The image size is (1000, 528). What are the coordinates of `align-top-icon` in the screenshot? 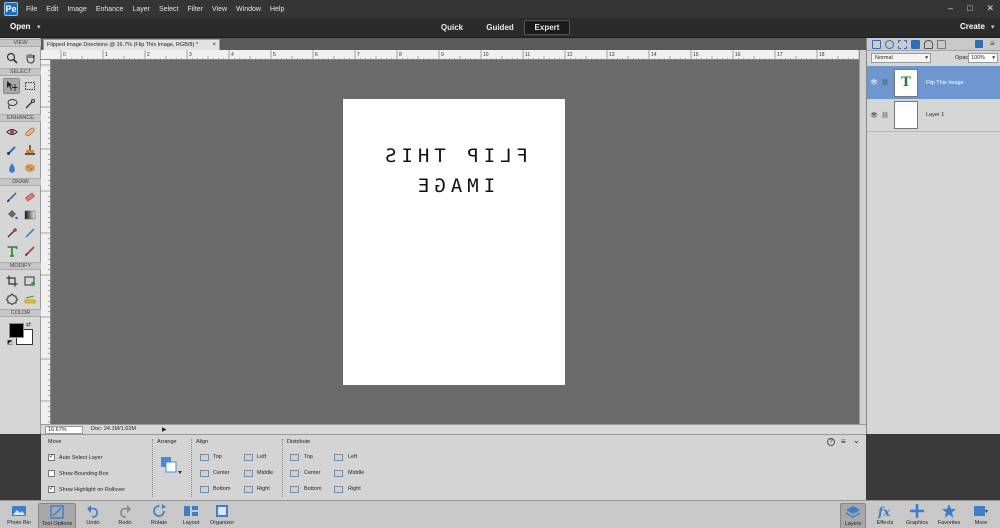 It's located at (204, 457).